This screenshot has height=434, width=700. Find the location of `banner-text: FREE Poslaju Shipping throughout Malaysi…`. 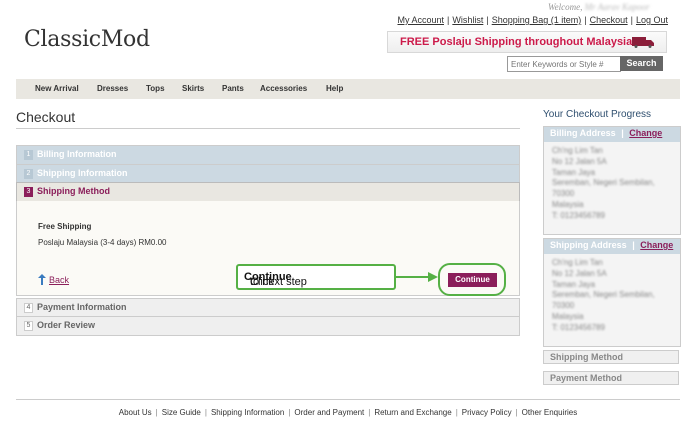

banner-text: FREE Poslaju Shipping throughout Malaysi… is located at coordinates (516, 42).